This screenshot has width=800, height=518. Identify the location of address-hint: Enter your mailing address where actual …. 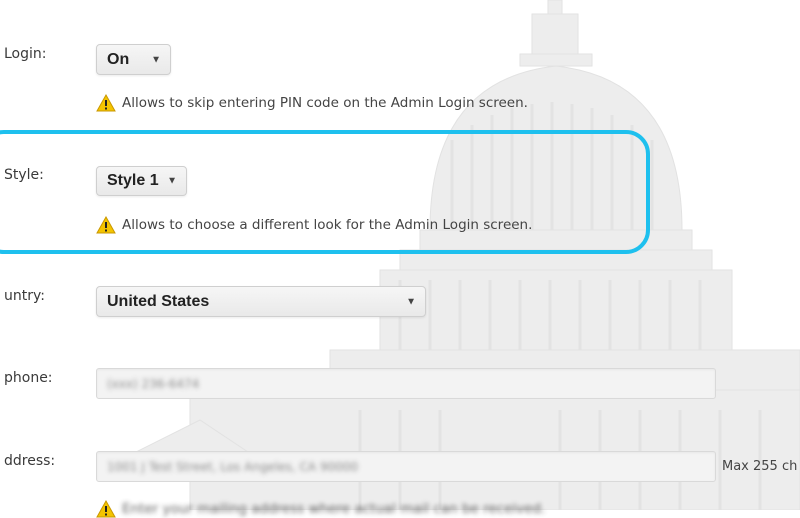
(320, 509).